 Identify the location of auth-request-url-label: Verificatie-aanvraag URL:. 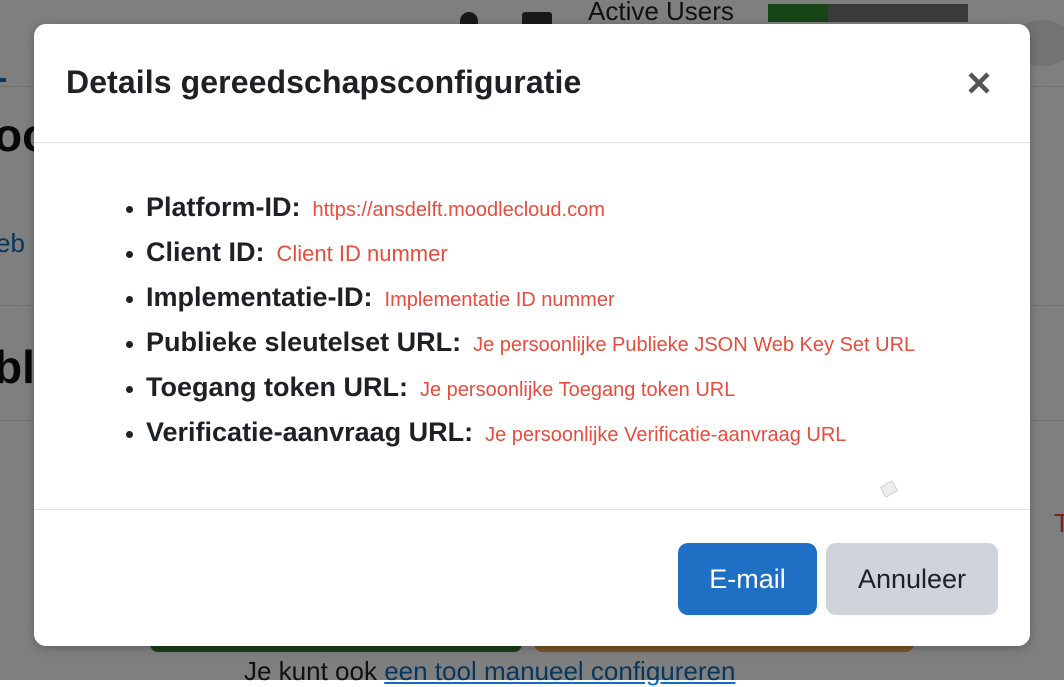
(310, 432).